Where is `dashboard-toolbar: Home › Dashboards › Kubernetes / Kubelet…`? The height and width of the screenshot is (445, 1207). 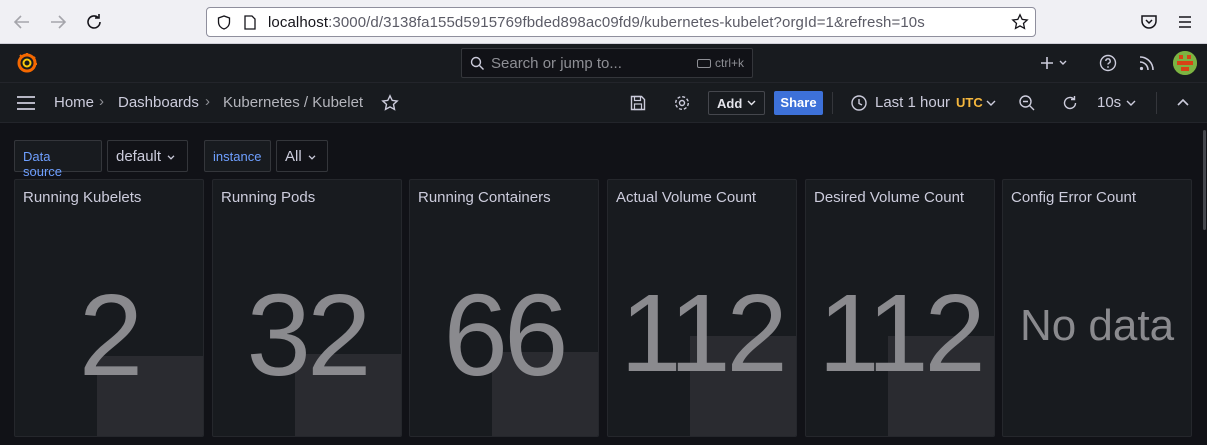
dashboard-toolbar: Home › Dashboards › Kubernetes / Kubelet… is located at coordinates (603, 103).